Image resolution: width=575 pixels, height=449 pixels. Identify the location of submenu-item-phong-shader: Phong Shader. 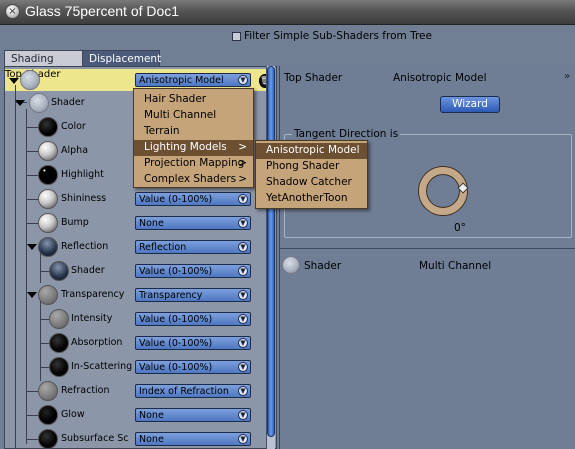
(311, 167).